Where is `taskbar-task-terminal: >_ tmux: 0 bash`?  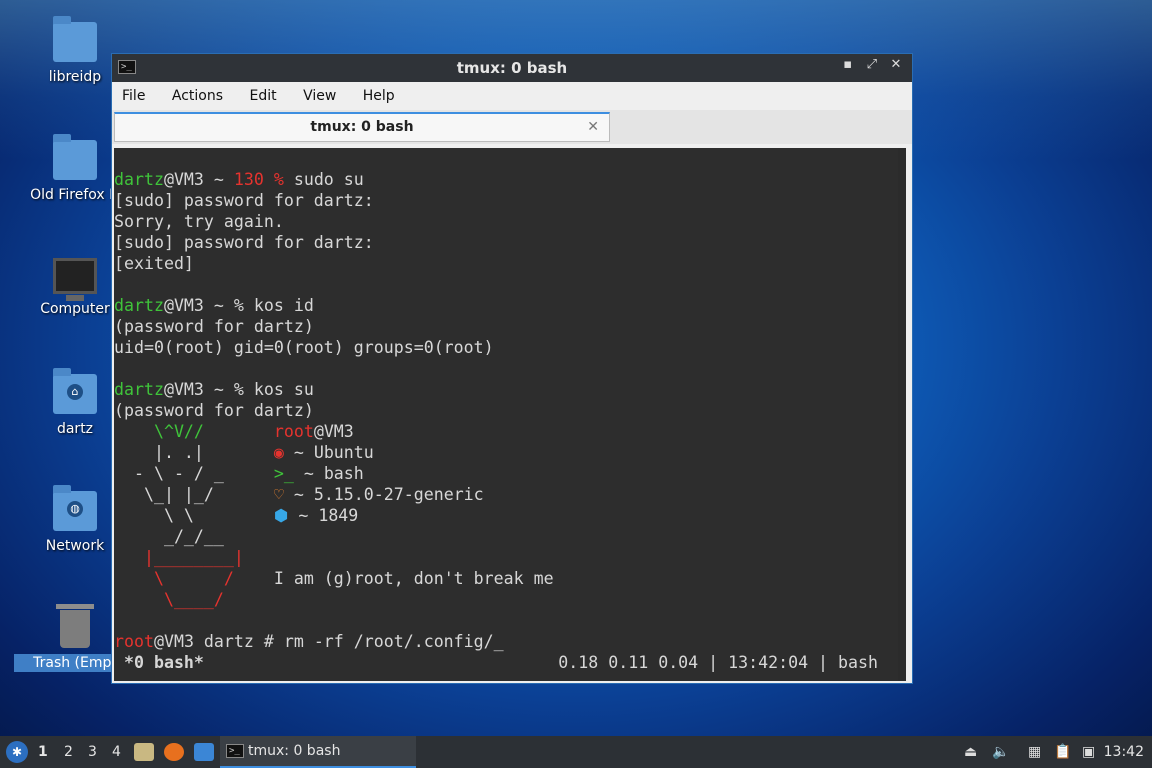 taskbar-task-terminal: >_ tmux: 0 bash is located at coordinates (318, 752).